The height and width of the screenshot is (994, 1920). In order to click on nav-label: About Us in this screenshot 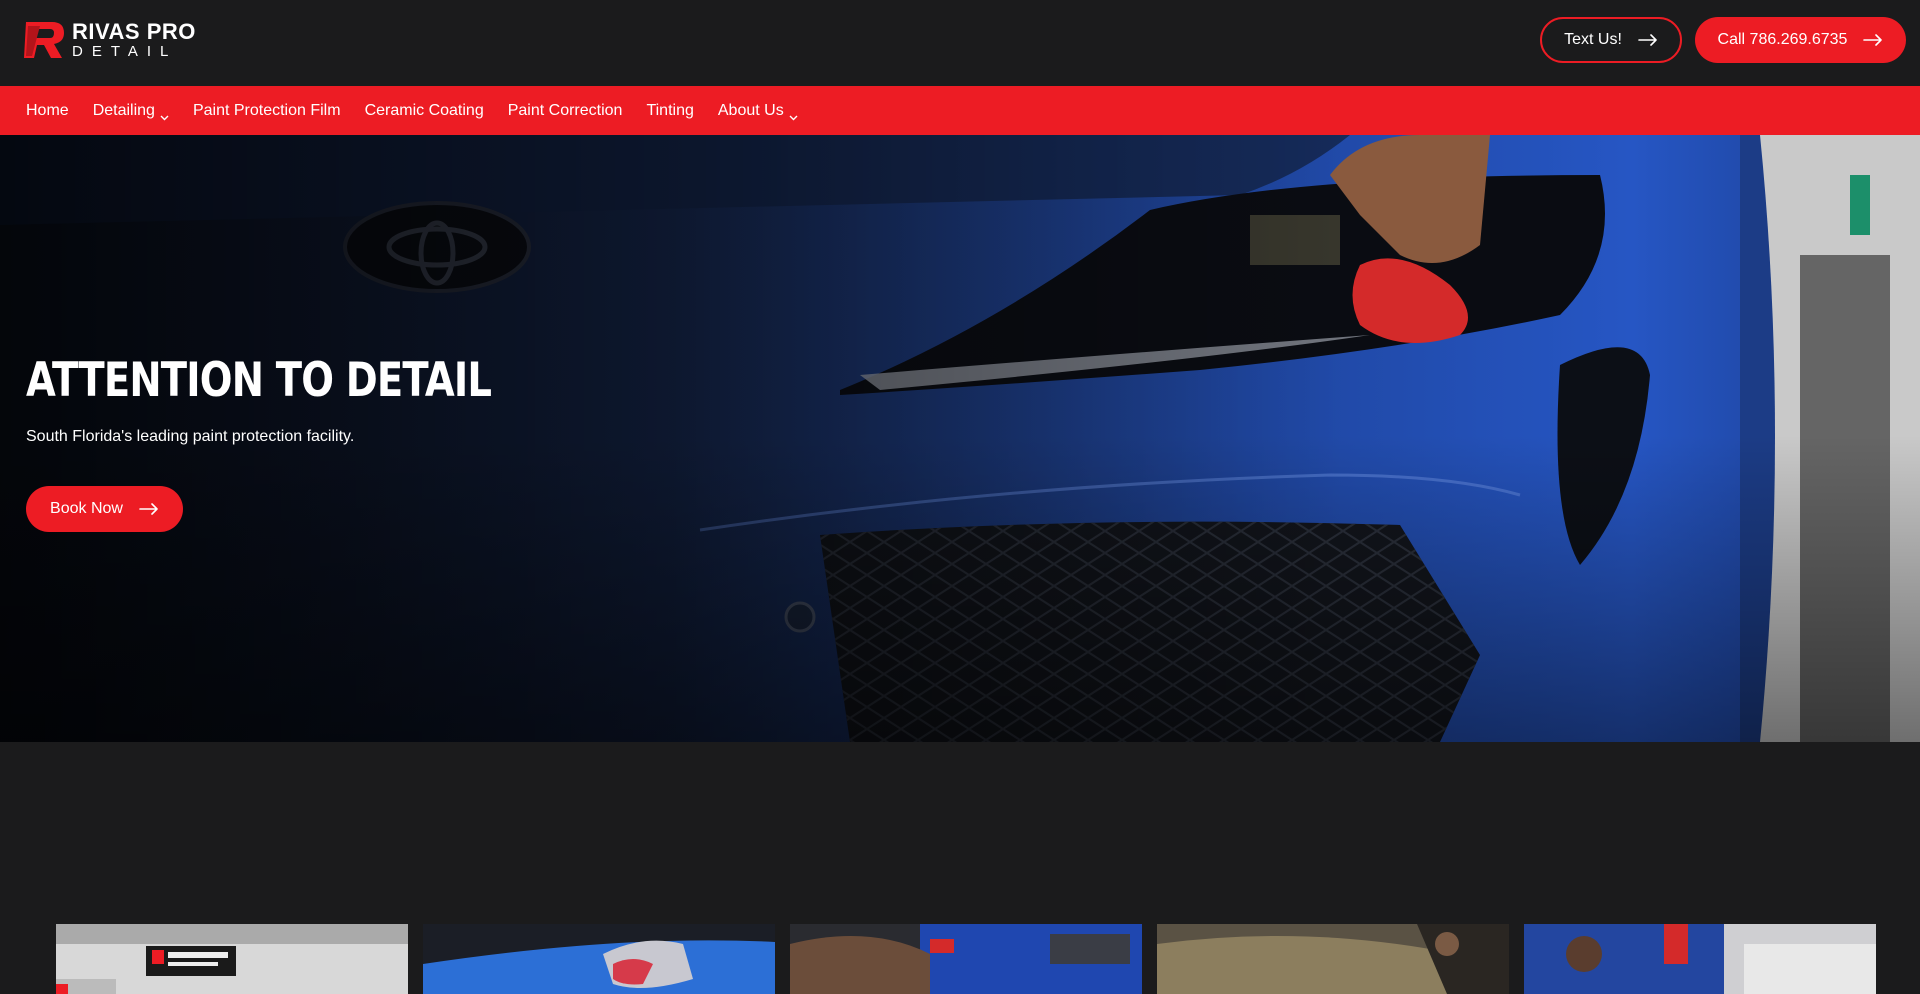, I will do `click(750, 110)`.